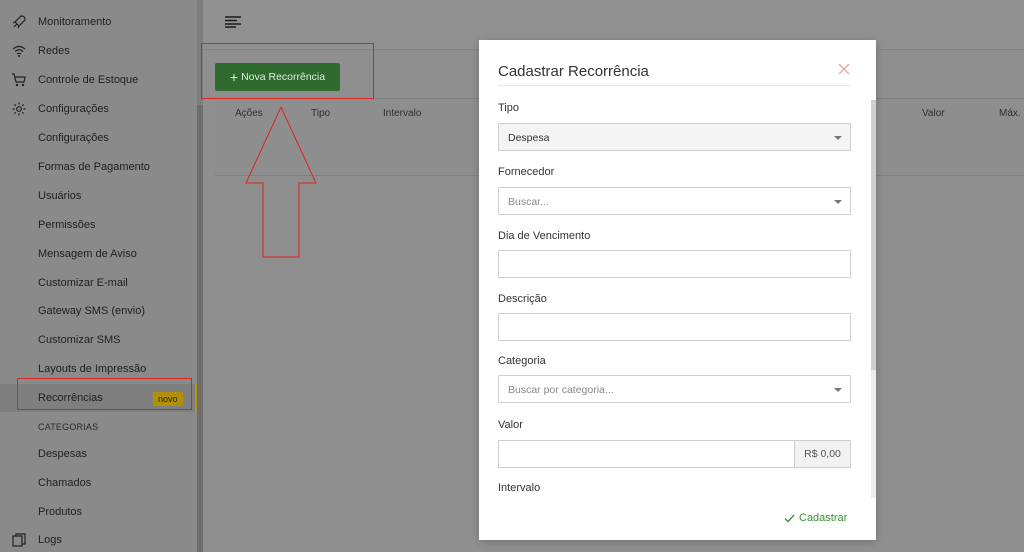 This screenshot has height=552, width=1024. I want to click on column-header-max: Máx., so click(1010, 113).